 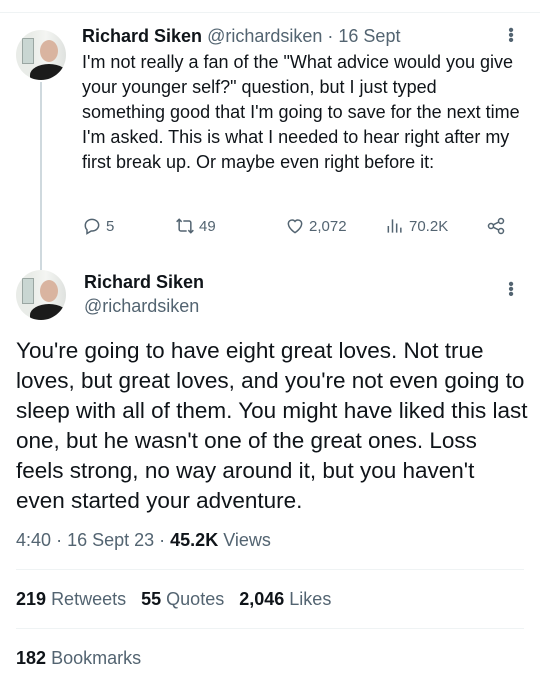 I want to click on share-button, so click(x=498, y=226).